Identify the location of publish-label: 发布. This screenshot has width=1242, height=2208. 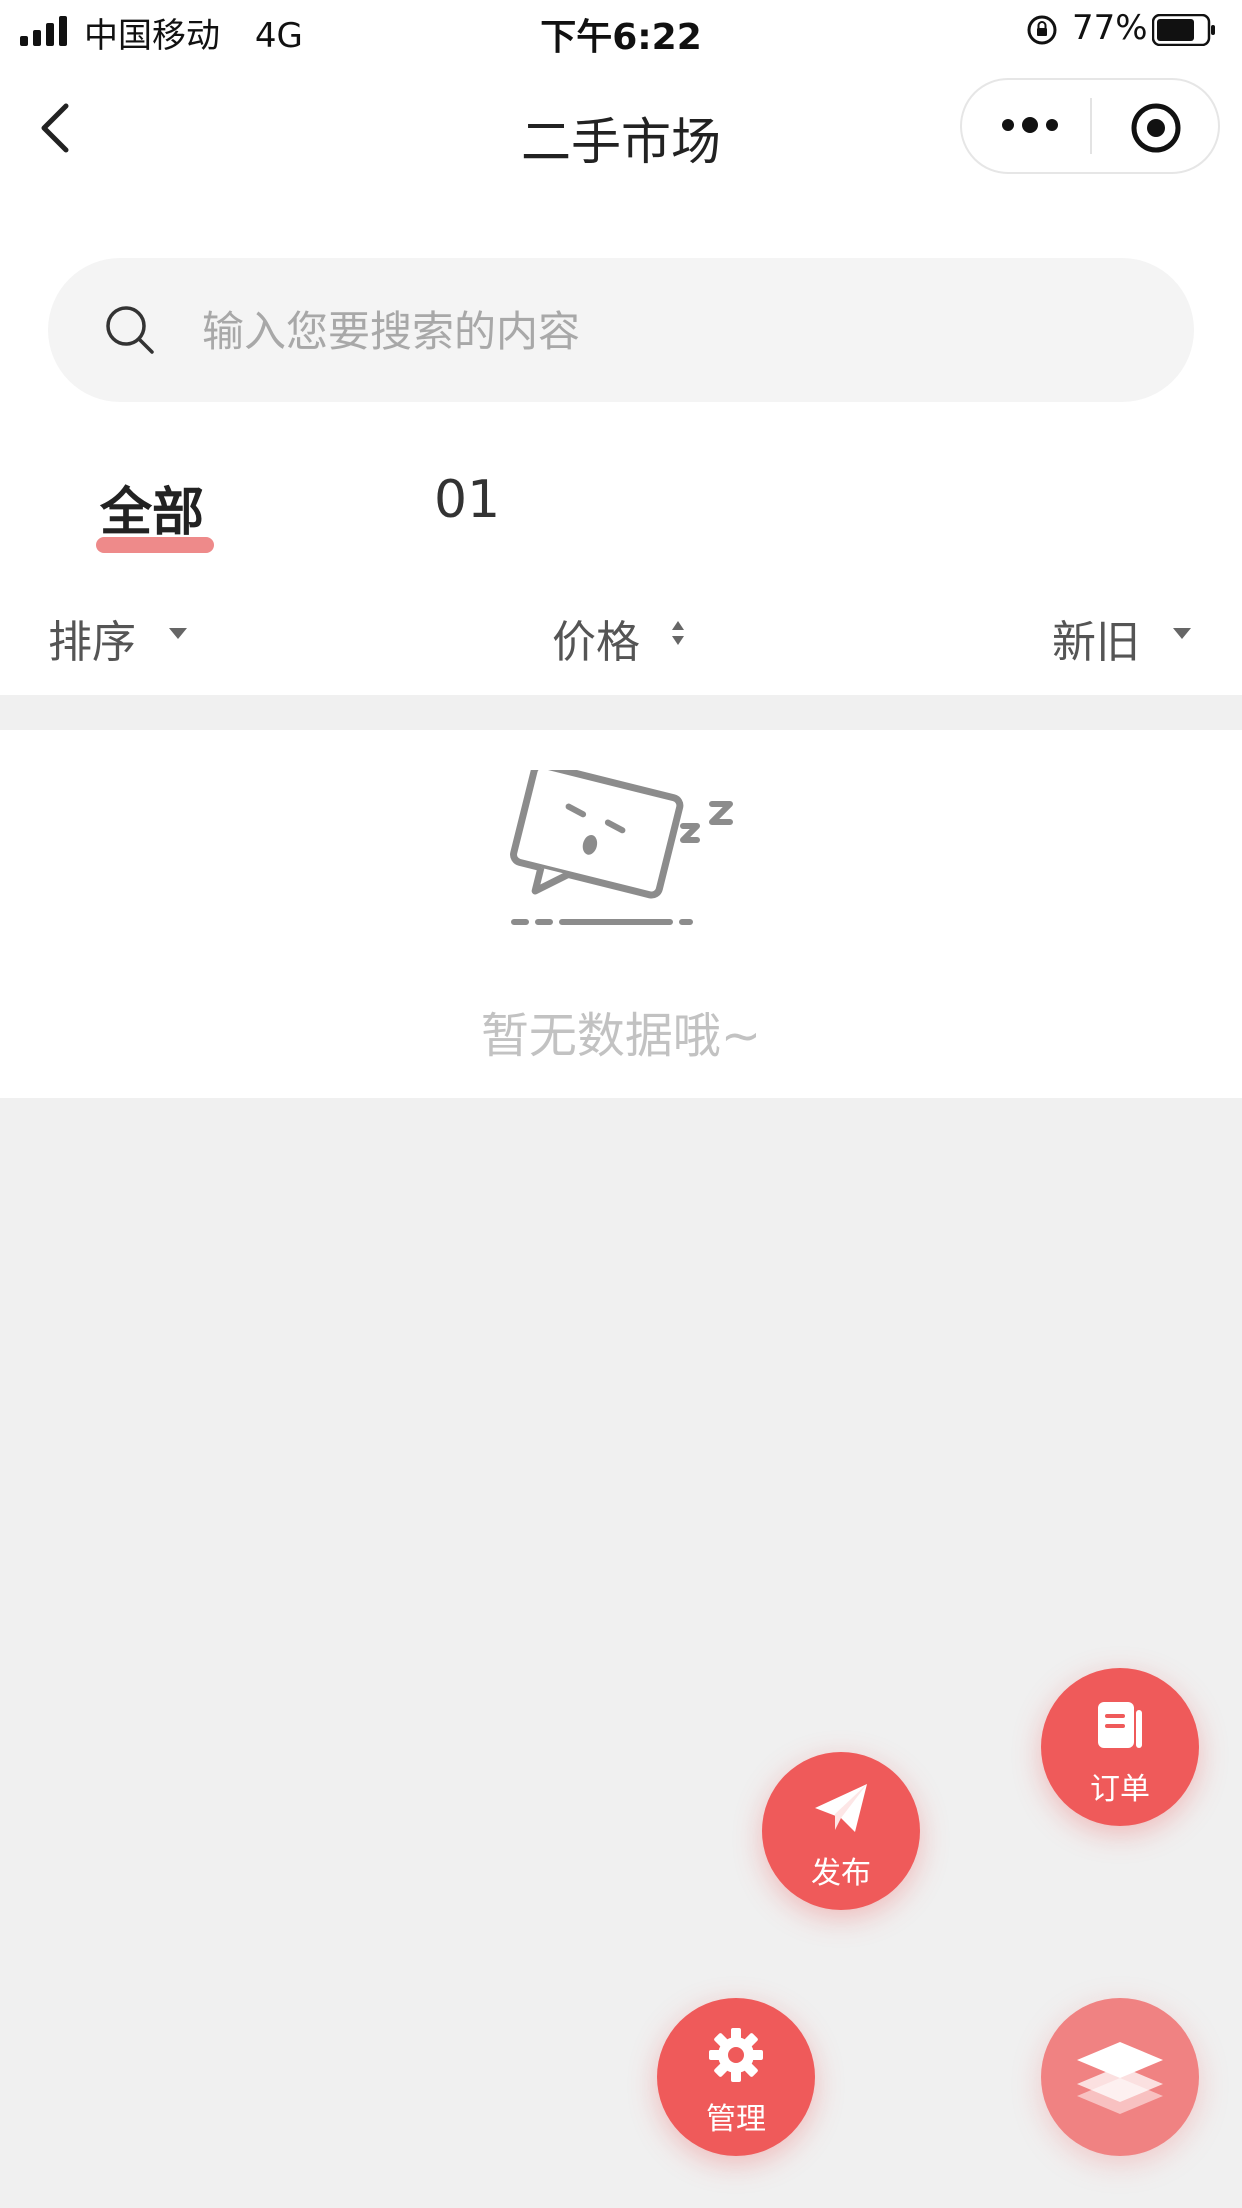
(841, 1873).